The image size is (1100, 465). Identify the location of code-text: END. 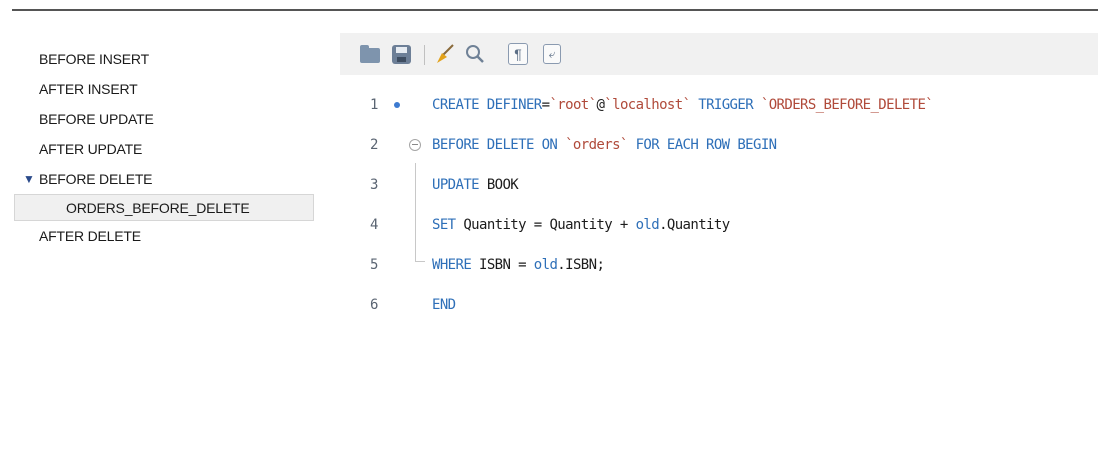
(444, 305).